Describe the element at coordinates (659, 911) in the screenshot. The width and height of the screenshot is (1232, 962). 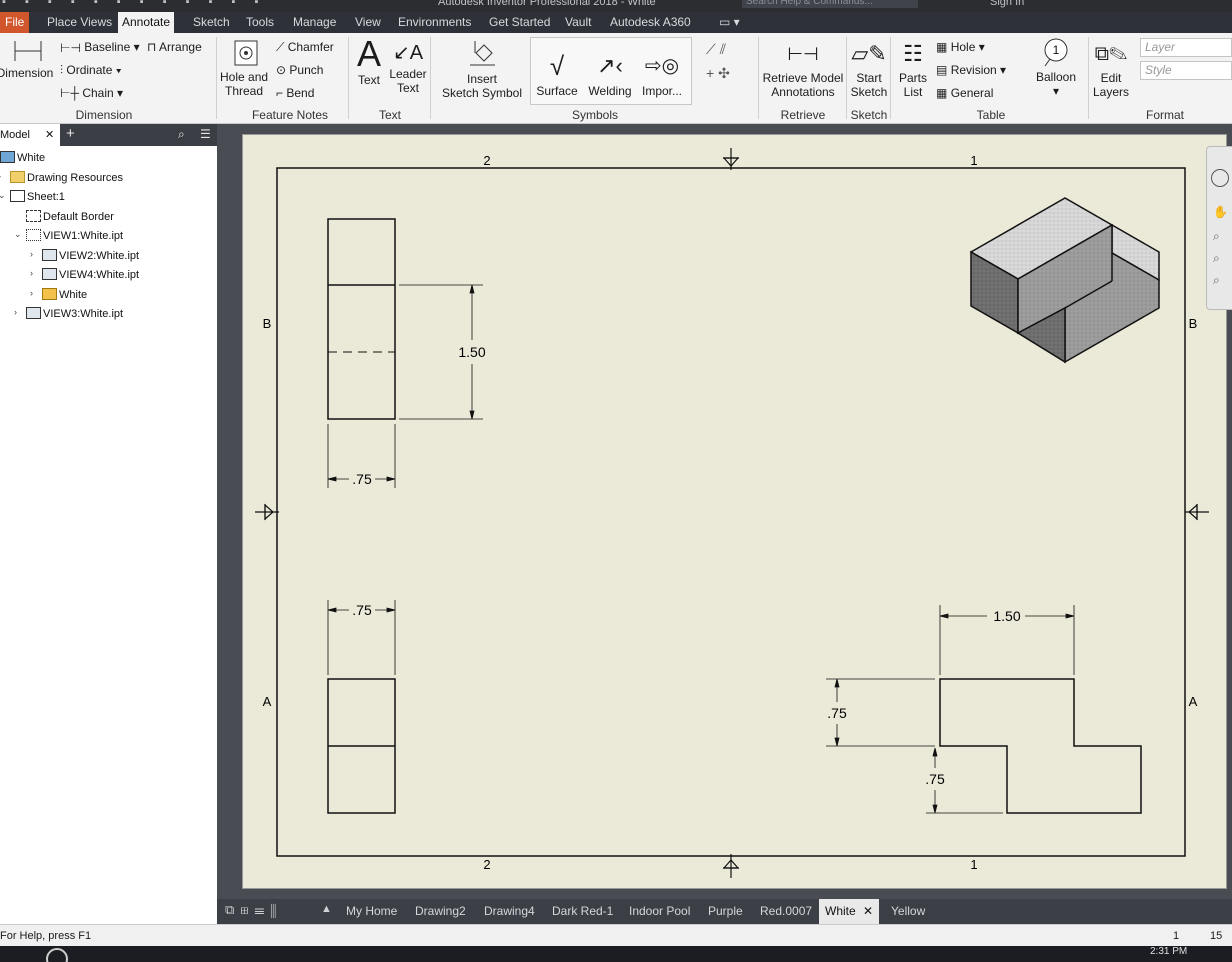
I see `doc-tab-indoor-pool: Indoor Pool` at that location.